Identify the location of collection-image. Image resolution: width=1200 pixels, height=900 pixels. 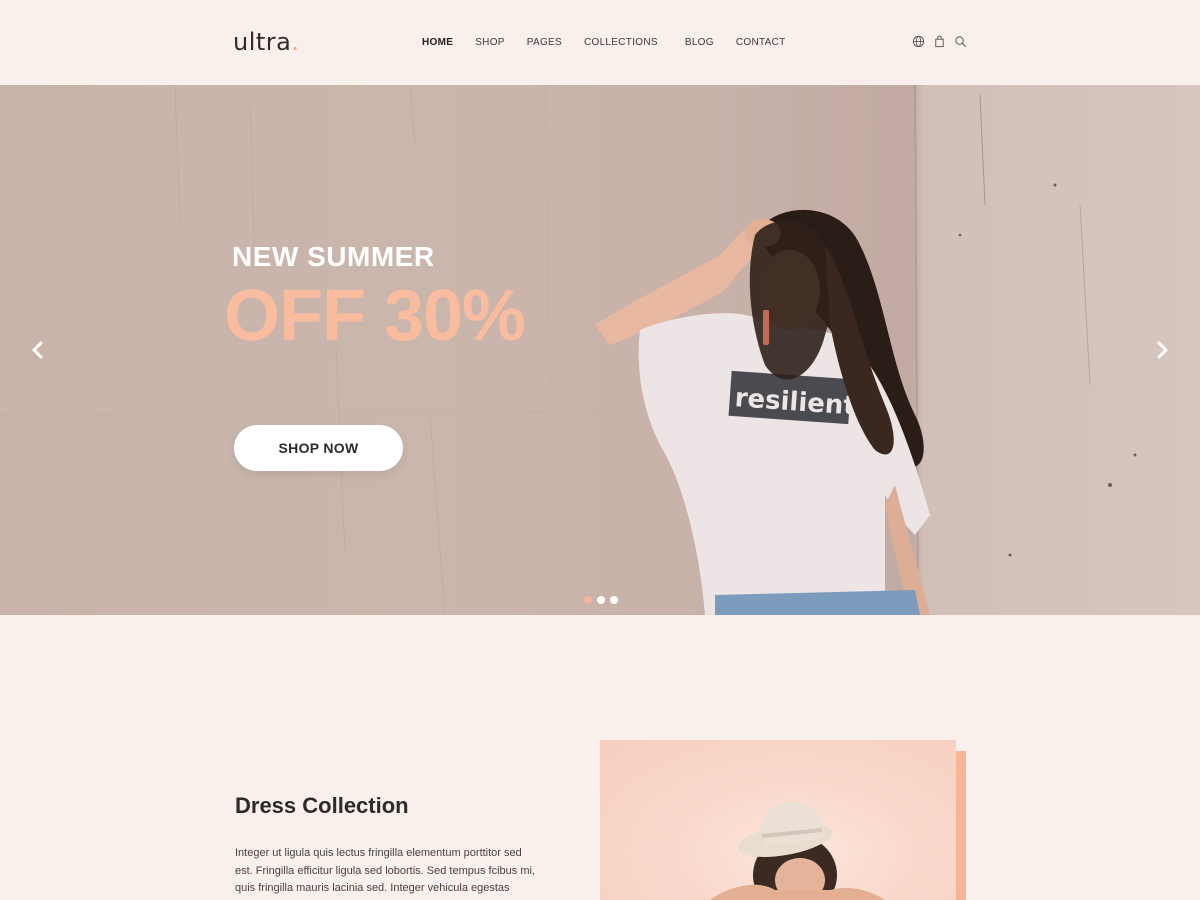
(778, 820).